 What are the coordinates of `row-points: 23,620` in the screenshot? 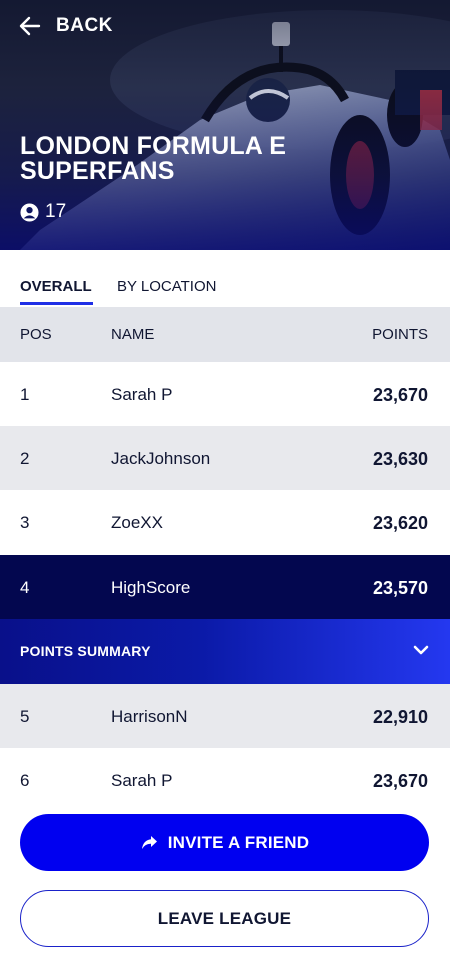 It's located at (400, 523).